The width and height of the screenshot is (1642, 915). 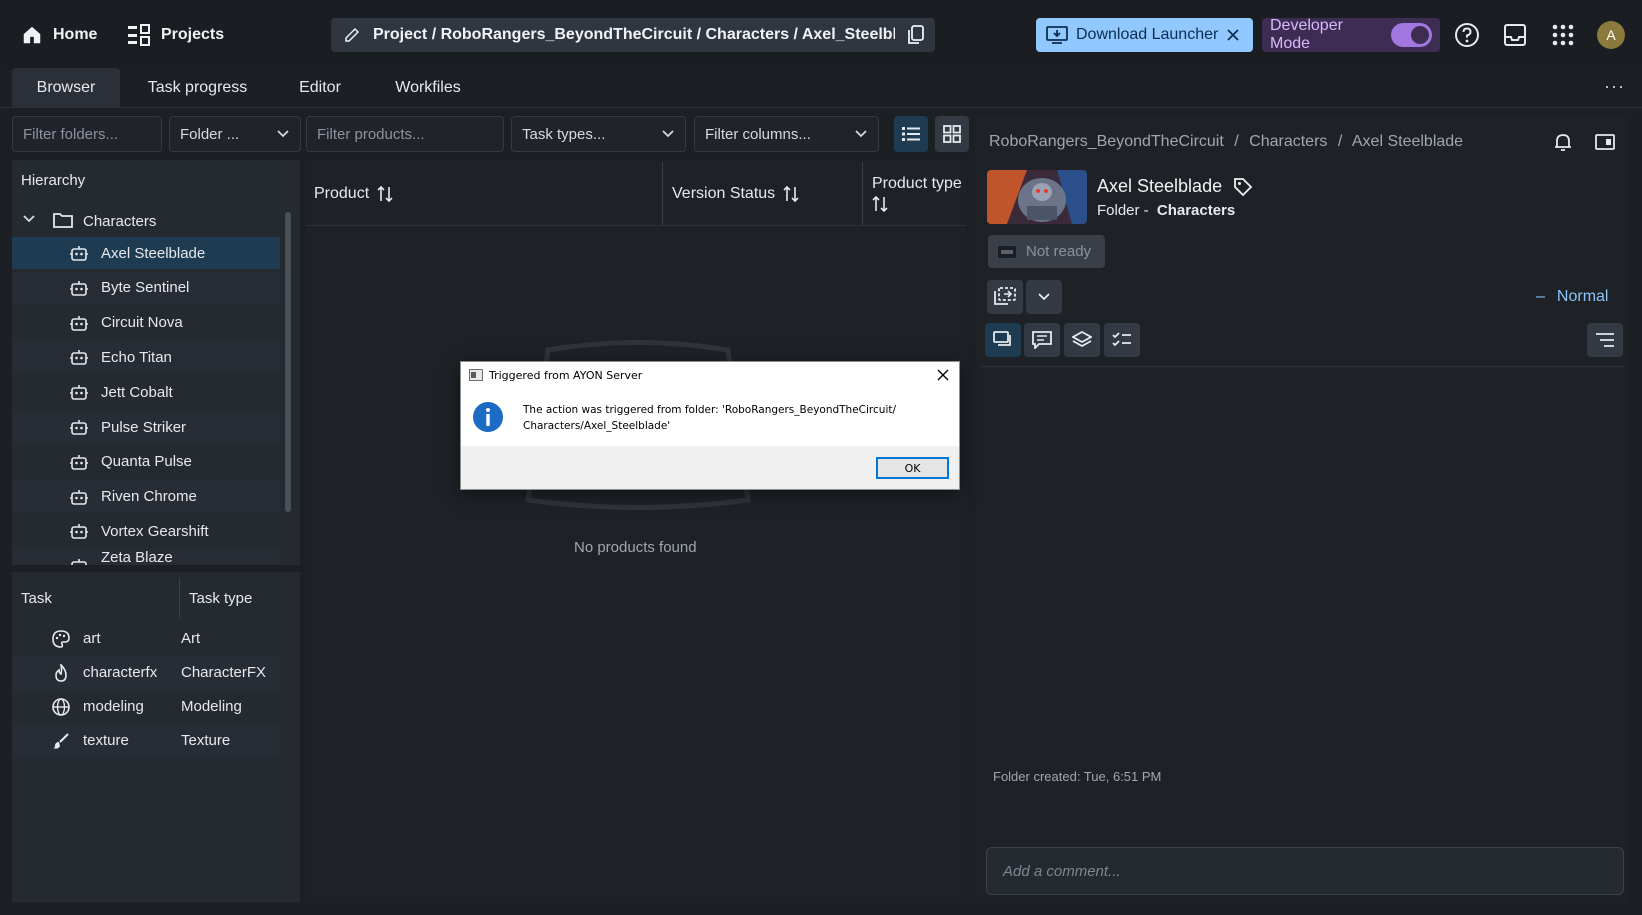 What do you see at coordinates (61, 741) in the screenshot?
I see `brush-icon` at bounding box center [61, 741].